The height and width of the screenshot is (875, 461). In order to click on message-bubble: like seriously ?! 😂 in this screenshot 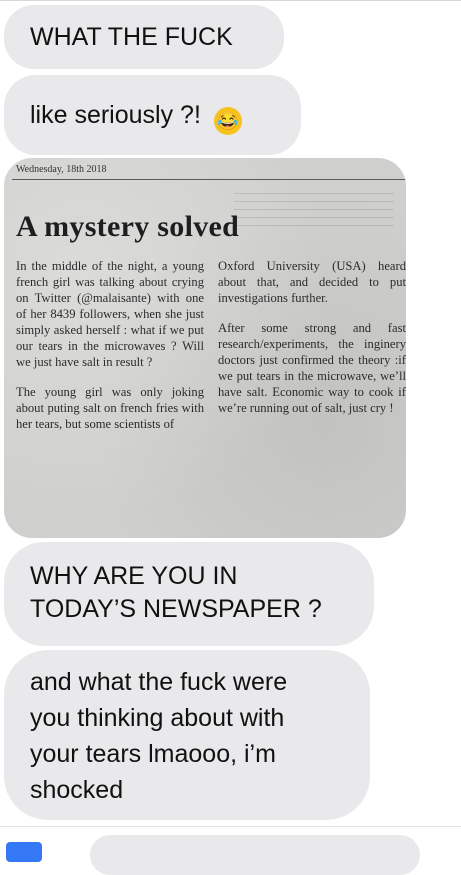, I will do `click(152, 115)`.